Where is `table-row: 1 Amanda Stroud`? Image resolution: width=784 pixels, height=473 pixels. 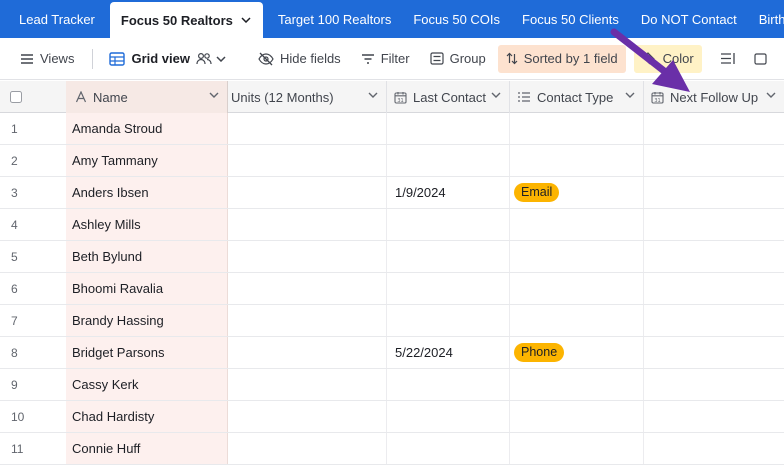 table-row: 1 Amanda Stroud is located at coordinates (392, 129).